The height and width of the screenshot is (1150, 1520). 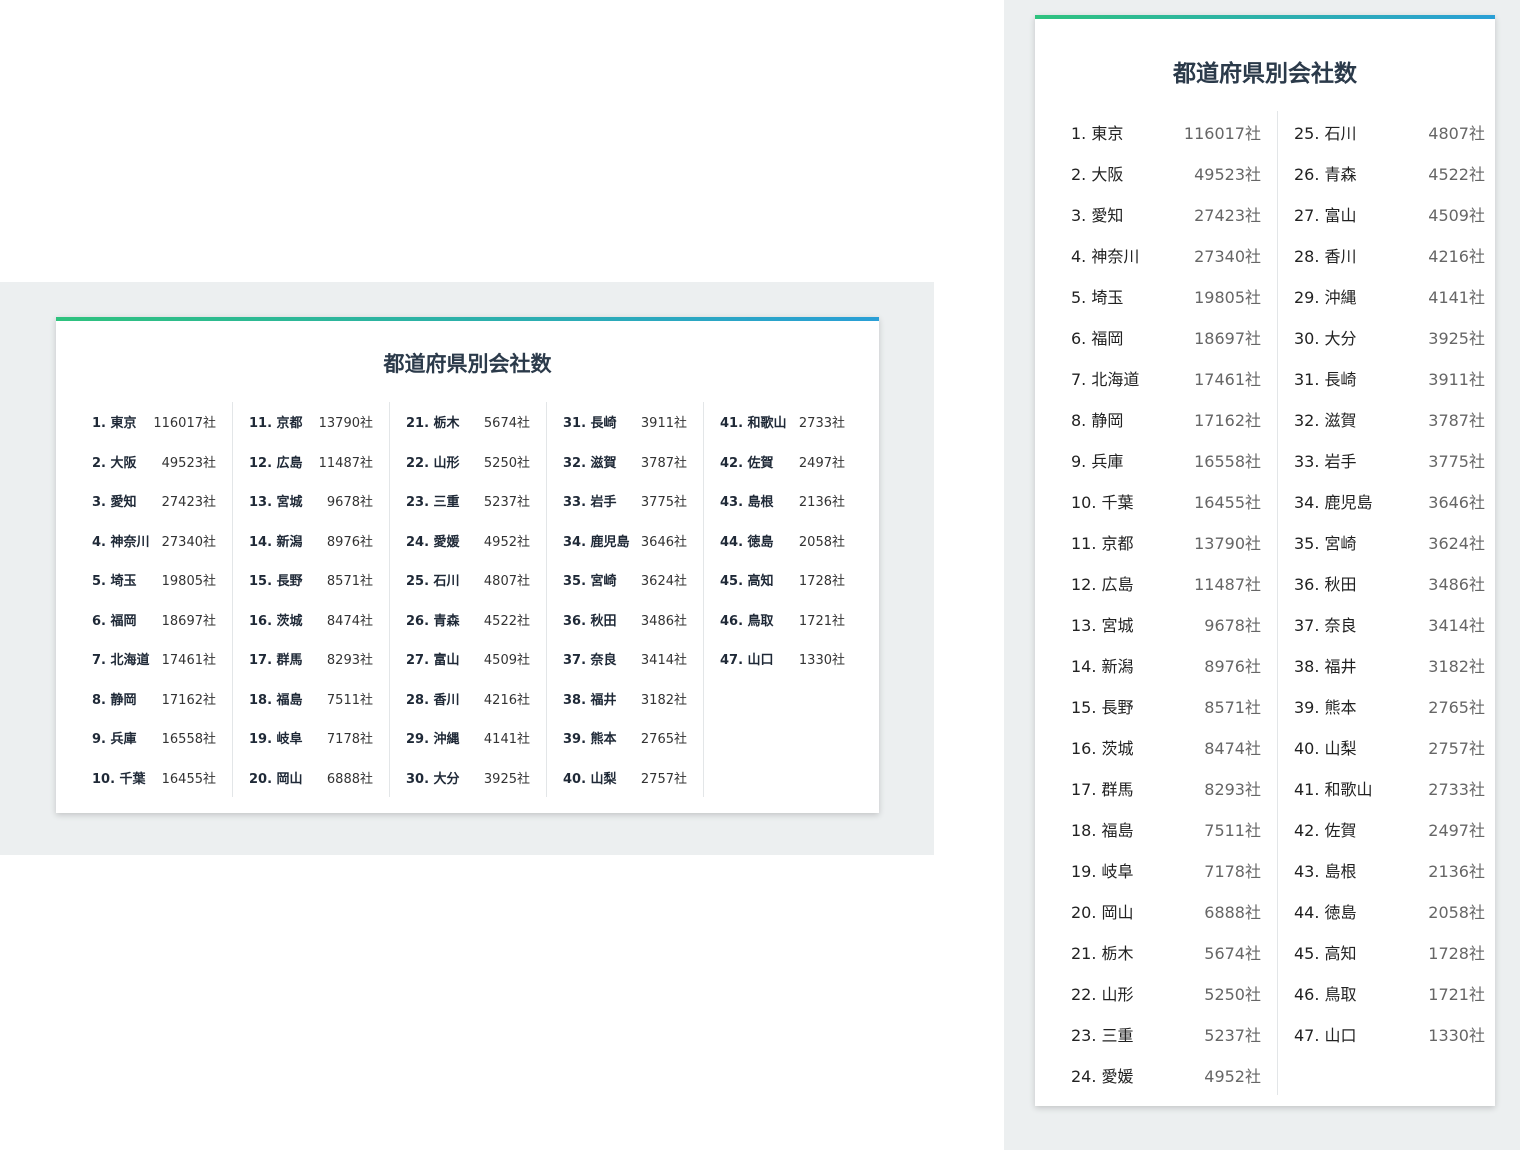 What do you see at coordinates (114, 463) in the screenshot?
I see `prefecture-name: 2. 大阪` at bounding box center [114, 463].